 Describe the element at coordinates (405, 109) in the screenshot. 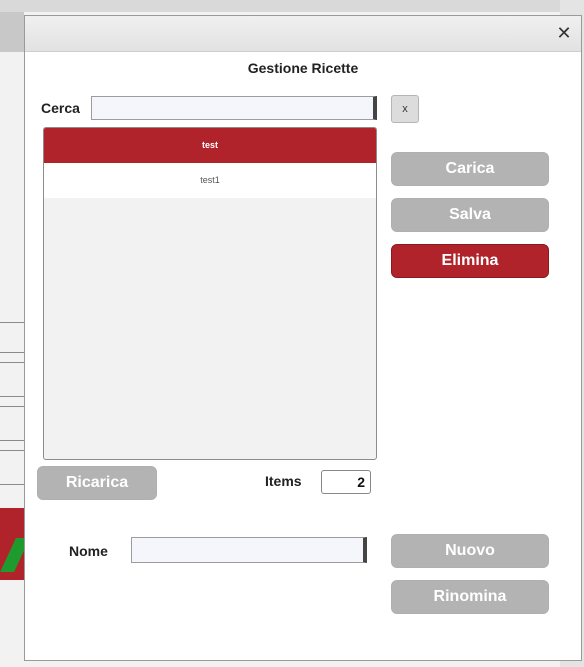

I see `clear-search-button: x` at that location.